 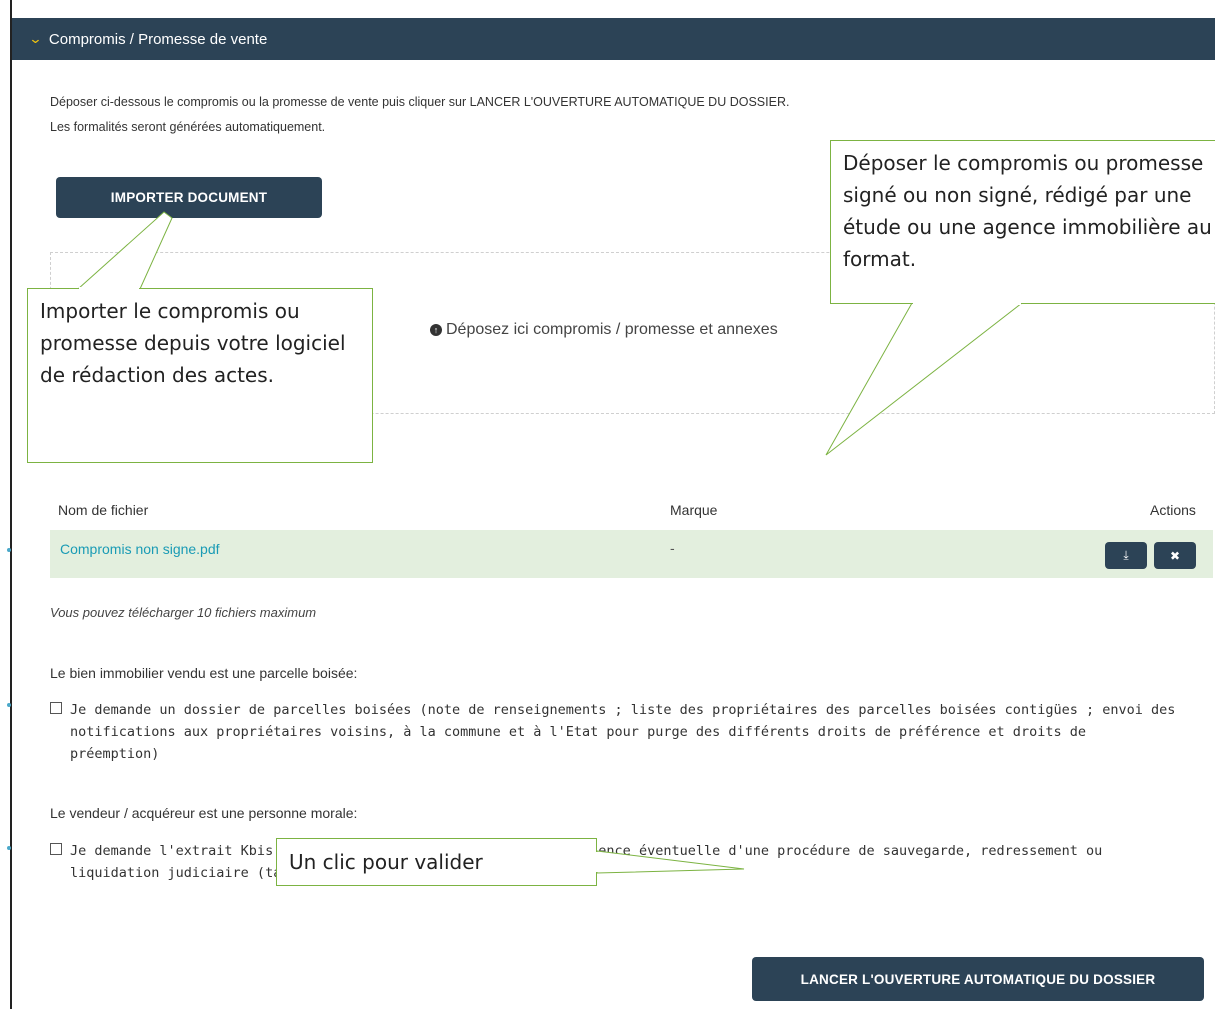 I want to click on download-button: ⤓, so click(x=1126, y=555).